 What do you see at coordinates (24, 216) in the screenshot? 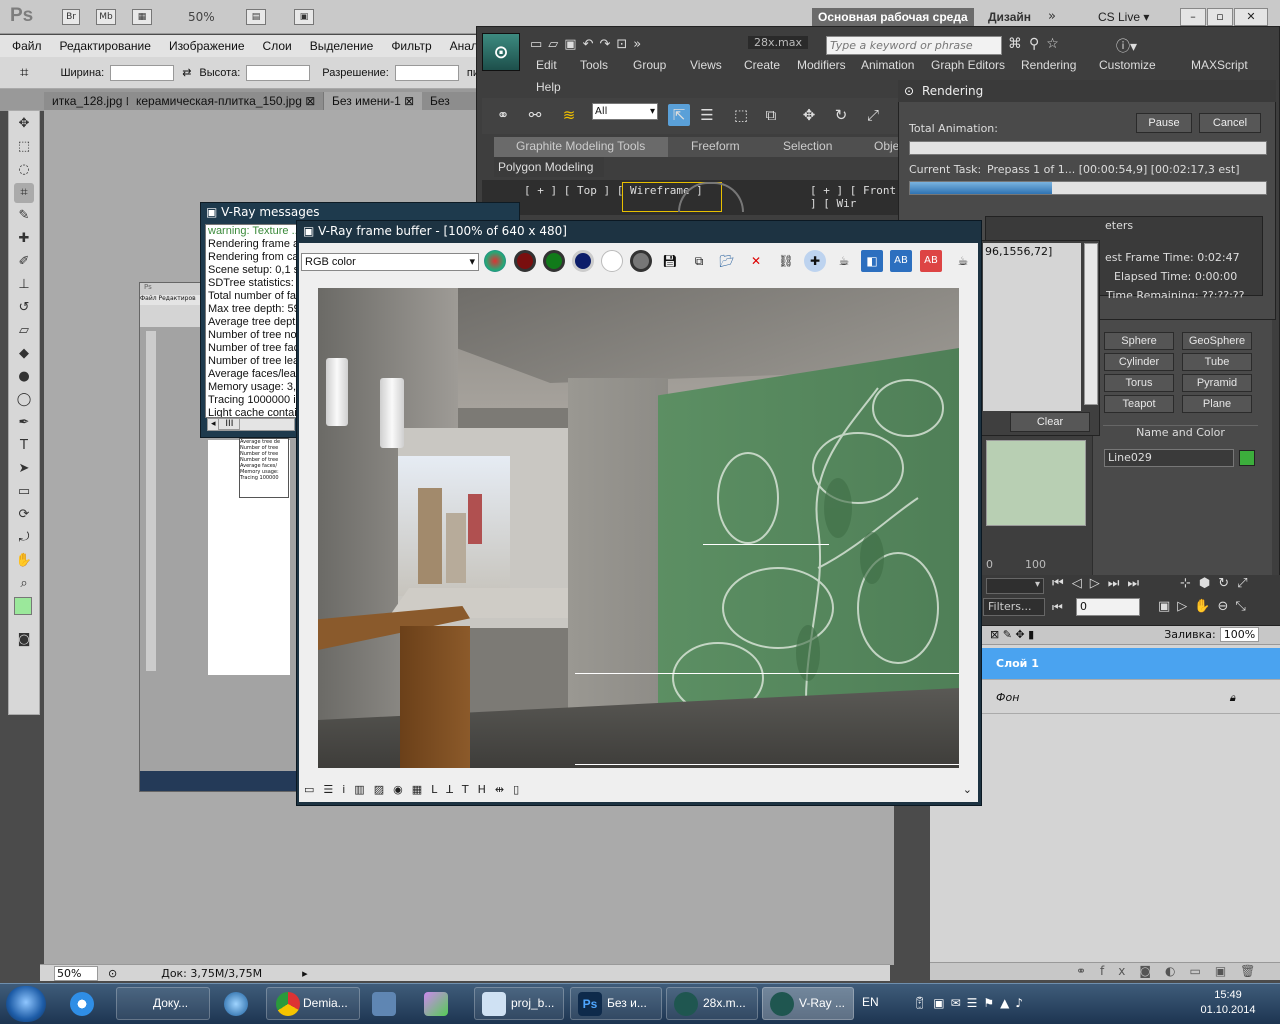
I see `eyedropper-tool-icon: ✎` at bounding box center [24, 216].